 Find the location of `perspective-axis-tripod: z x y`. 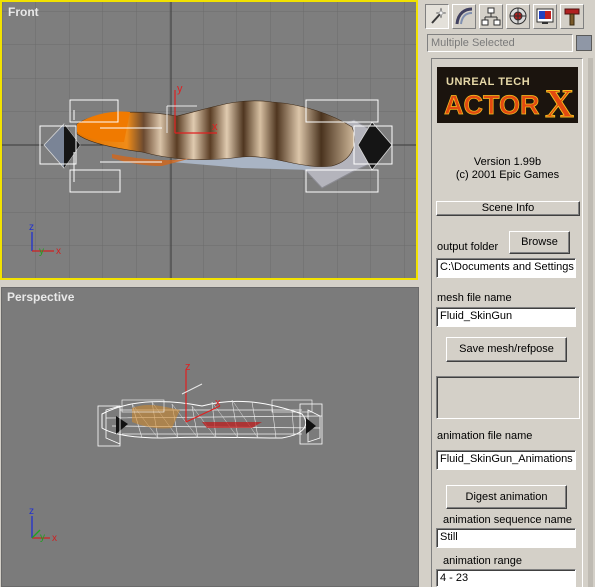

perspective-axis-tripod: z x y is located at coordinates (43, 525).